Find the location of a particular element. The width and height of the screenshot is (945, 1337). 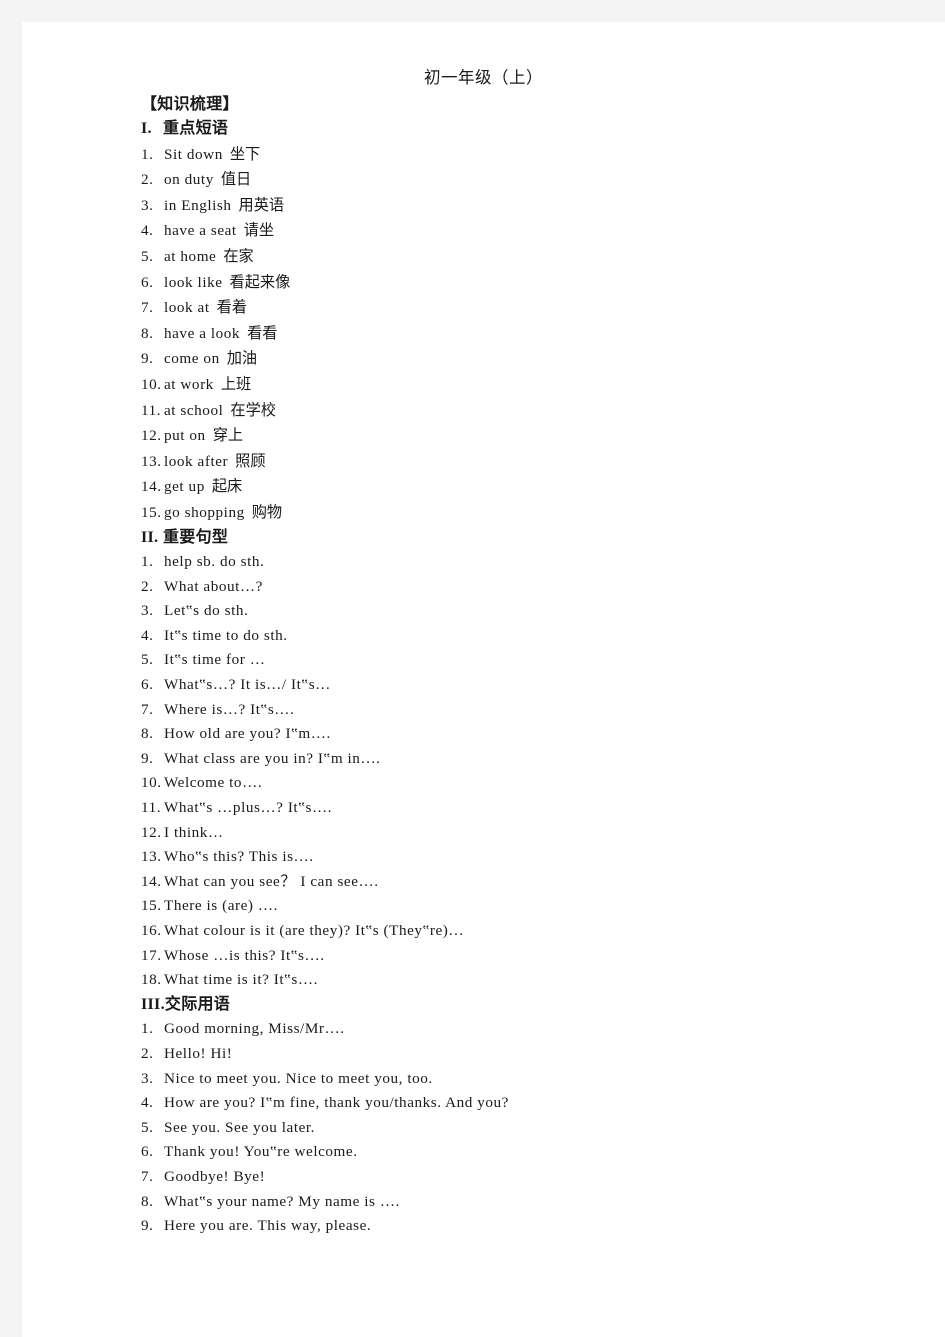

list-item: 9. What class are you in? I‟m in…. is located at coordinates (521, 759).